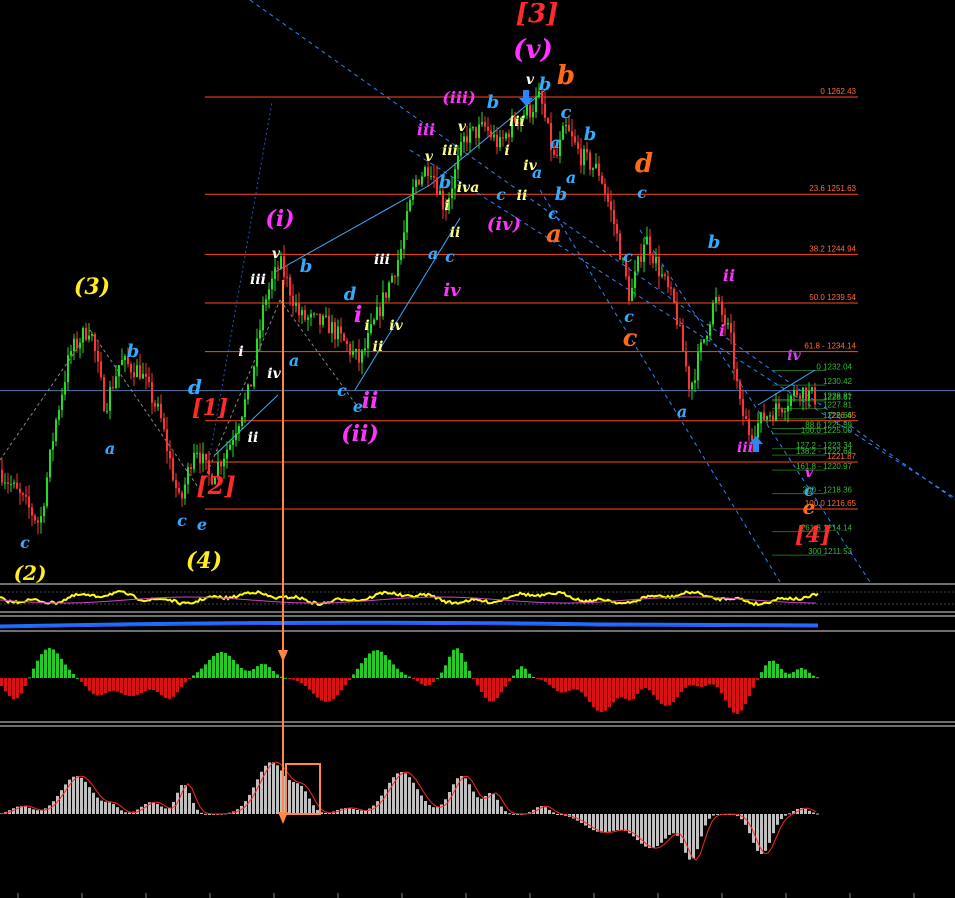 The width and height of the screenshot is (955, 898). What do you see at coordinates (30, 573) in the screenshot?
I see `wave-label: (2)` at bounding box center [30, 573].